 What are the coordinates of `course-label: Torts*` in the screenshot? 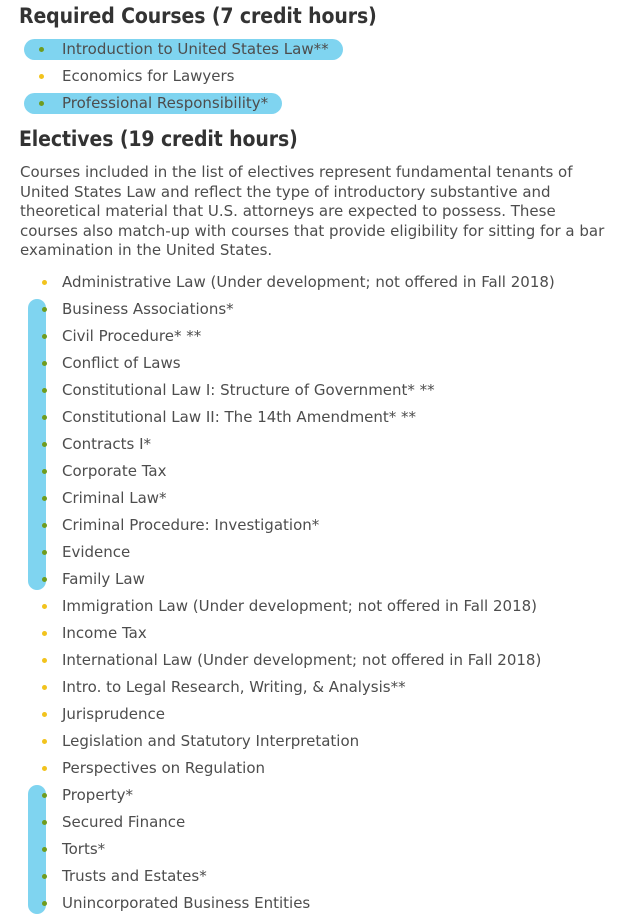 It's located at (84, 848).